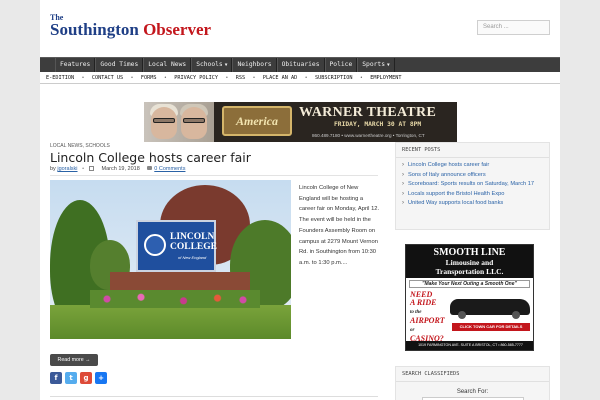 Image resolution: width=600 pixels, height=400 pixels. What do you see at coordinates (120, 169) in the screenshot?
I see `article-date: March 19, 2018` at bounding box center [120, 169].